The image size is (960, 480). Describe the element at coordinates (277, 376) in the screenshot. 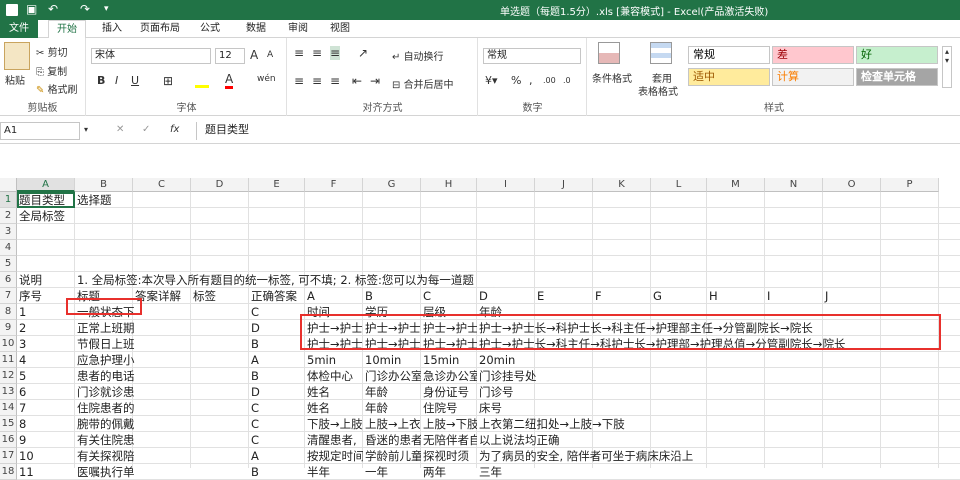

I see `cell-e12: B` at that location.